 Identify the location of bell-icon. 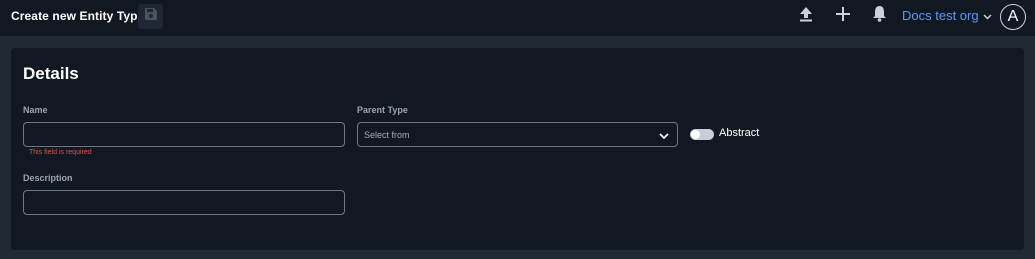
(879, 16).